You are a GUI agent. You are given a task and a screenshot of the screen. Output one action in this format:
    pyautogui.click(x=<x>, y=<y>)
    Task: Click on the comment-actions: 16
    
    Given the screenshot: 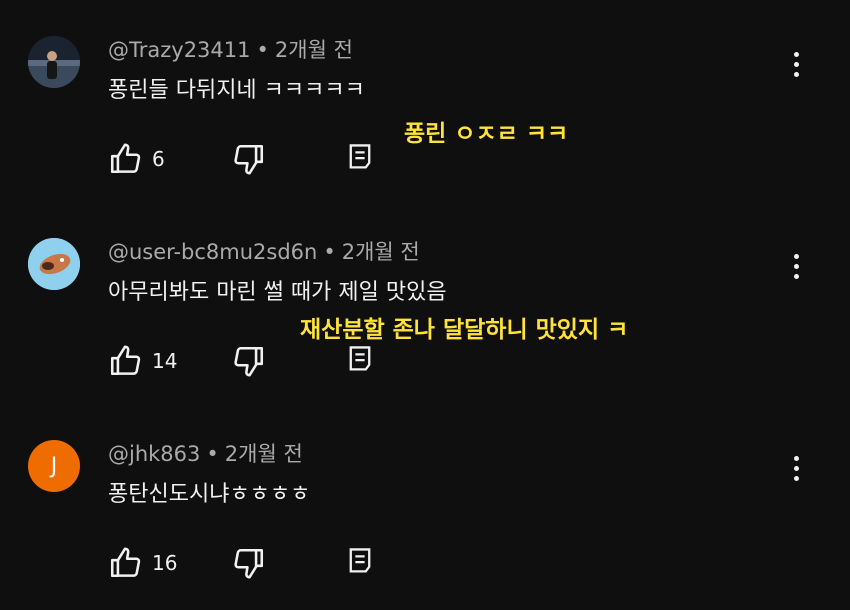 What is the action you would take?
    pyautogui.click(x=258, y=563)
    